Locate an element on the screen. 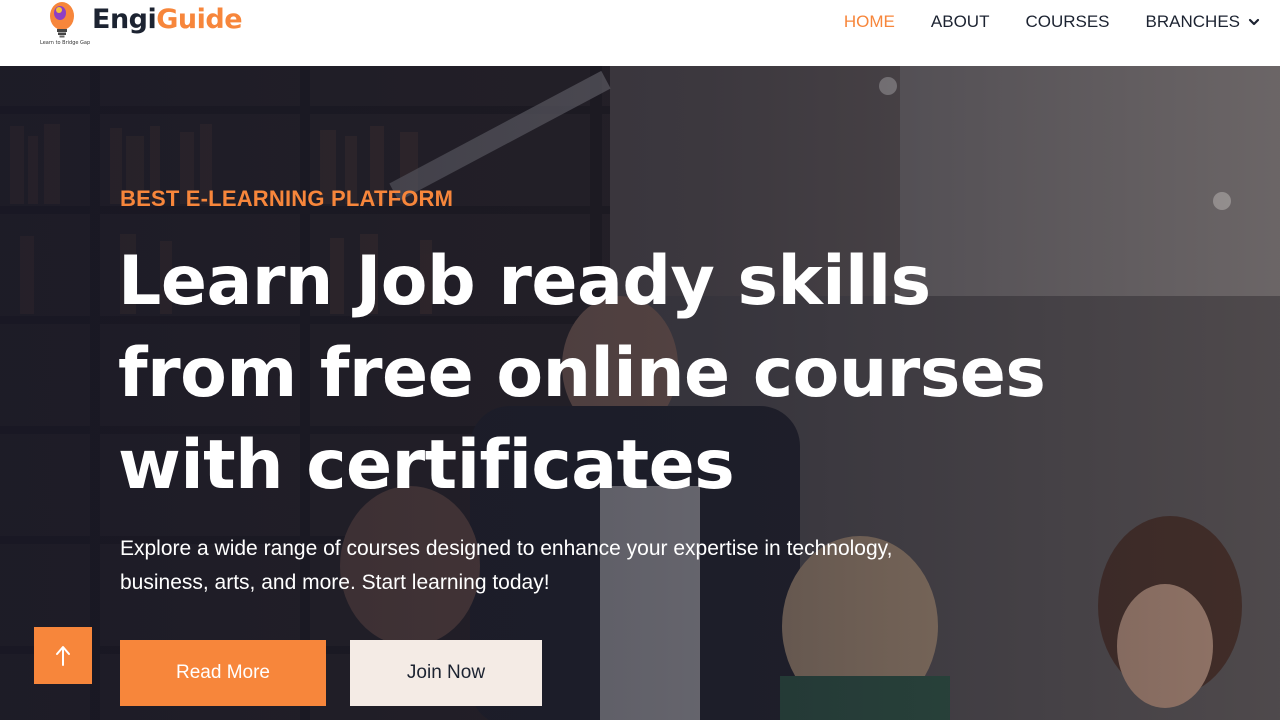  back-to-top-button is located at coordinates (63, 655).